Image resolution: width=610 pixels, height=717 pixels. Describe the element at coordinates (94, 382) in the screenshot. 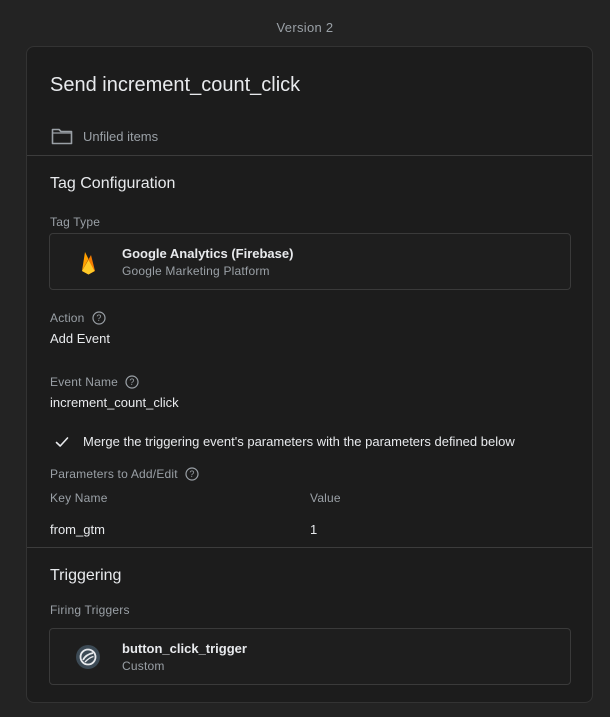

I see `event-name-label: Event Name ?` at that location.